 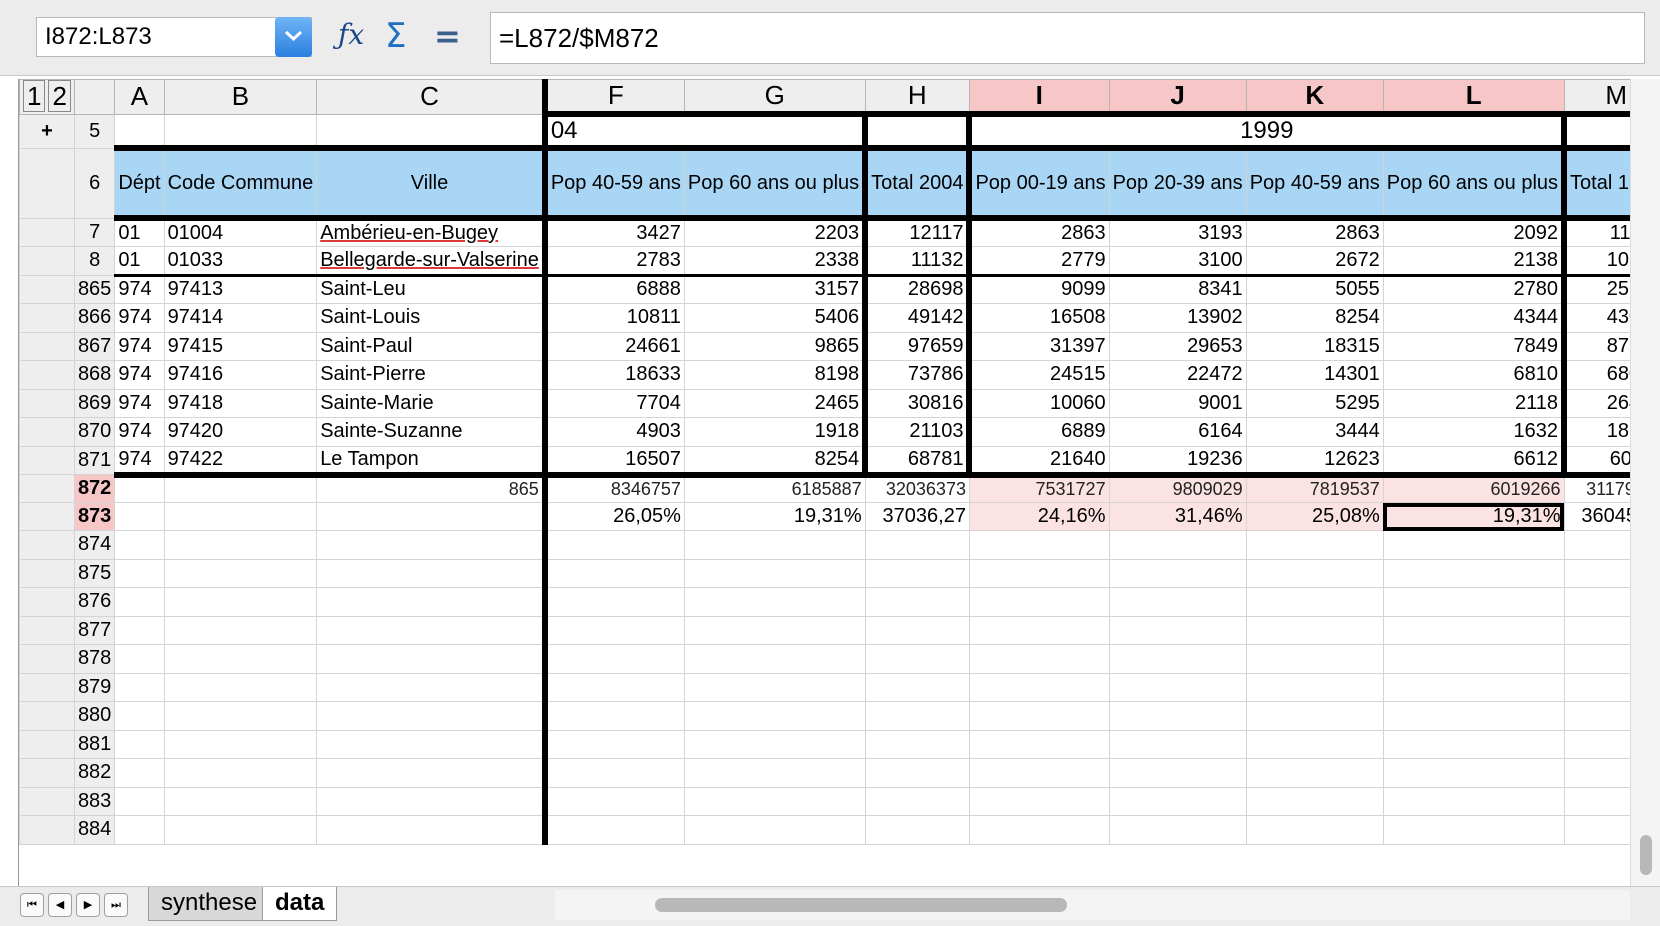 I want to click on formula-icon: =, so click(x=449, y=37).